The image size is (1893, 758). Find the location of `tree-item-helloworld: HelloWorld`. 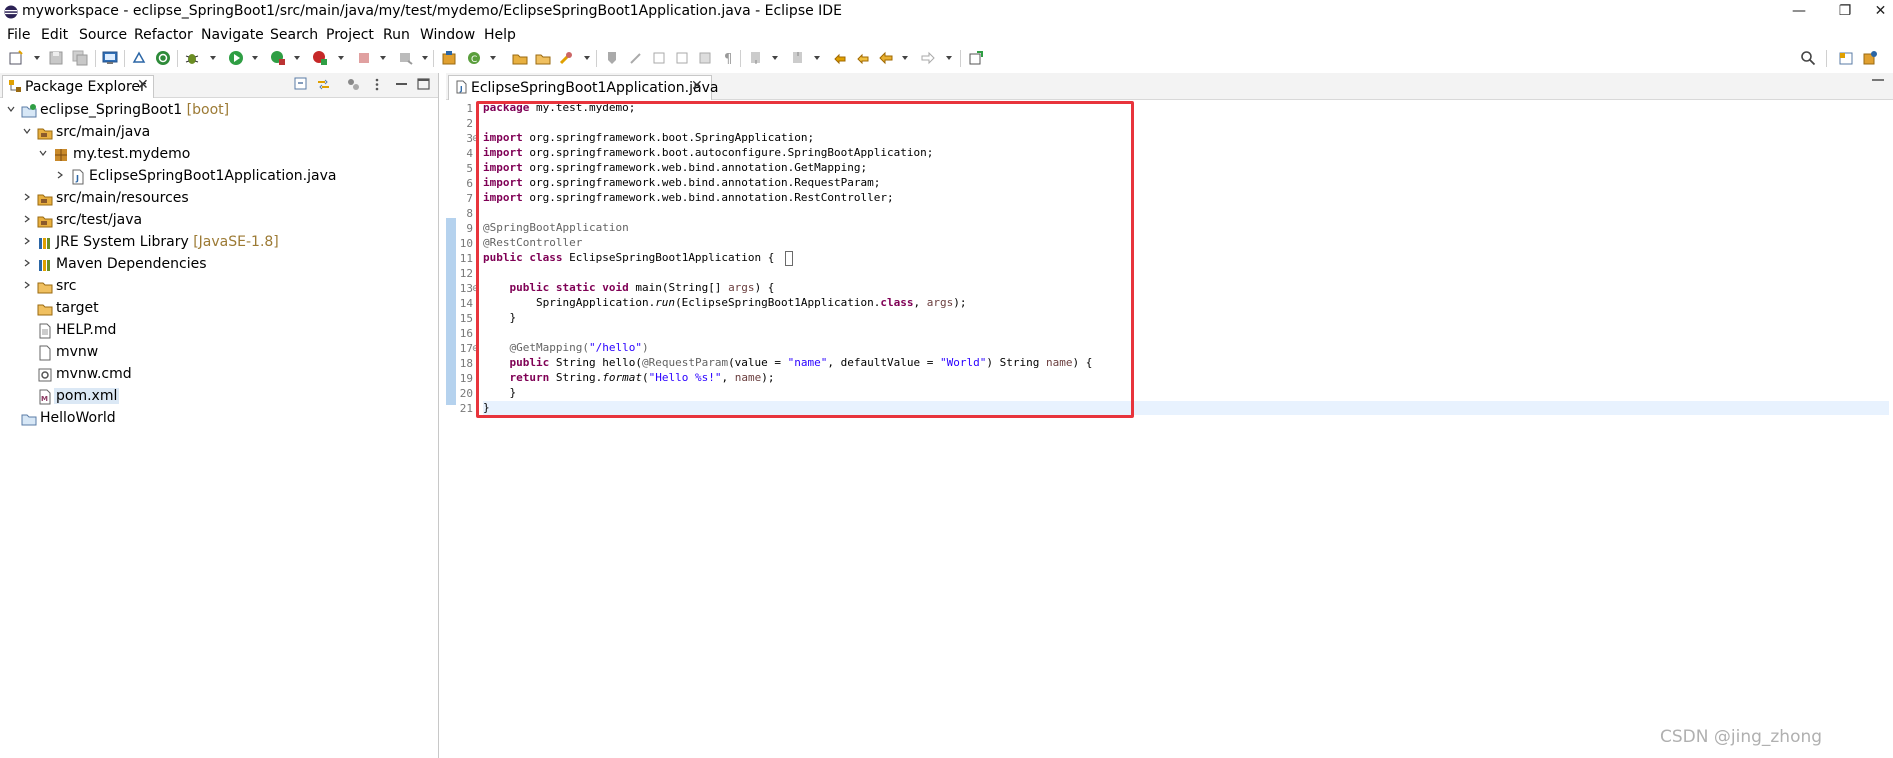

tree-item-helloworld: HelloWorld is located at coordinates (215, 418).